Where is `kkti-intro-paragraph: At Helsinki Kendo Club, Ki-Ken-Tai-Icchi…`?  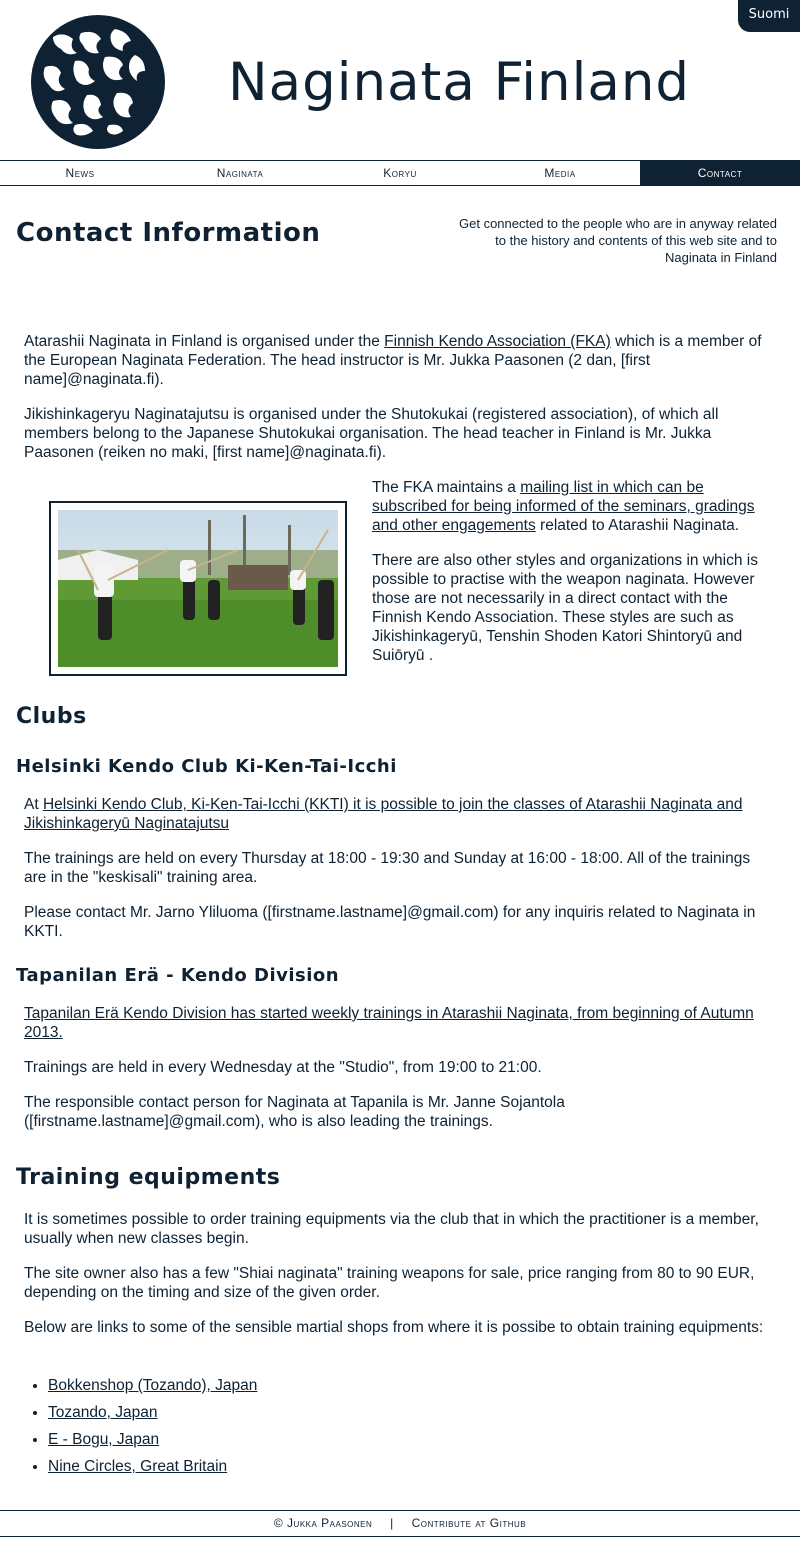
kkti-intro-paragraph: At Helsinki Kendo Club, Ki-Ken-Tai-Icchi… is located at coordinates (400, 814).